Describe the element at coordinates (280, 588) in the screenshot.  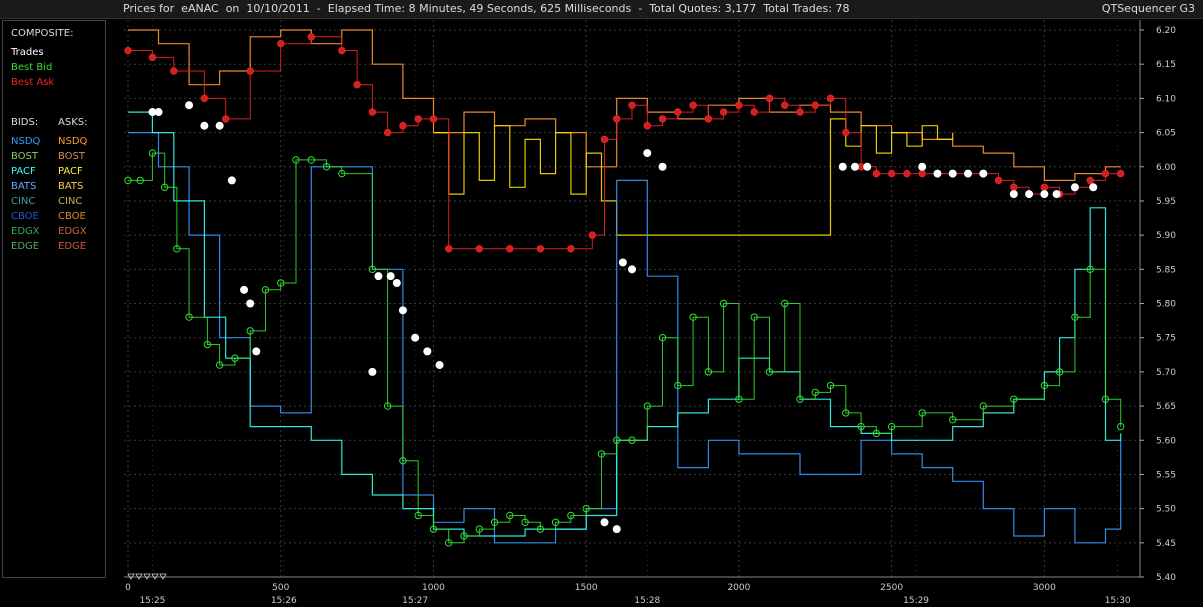
I see `x-tick-label: 500` at that location.